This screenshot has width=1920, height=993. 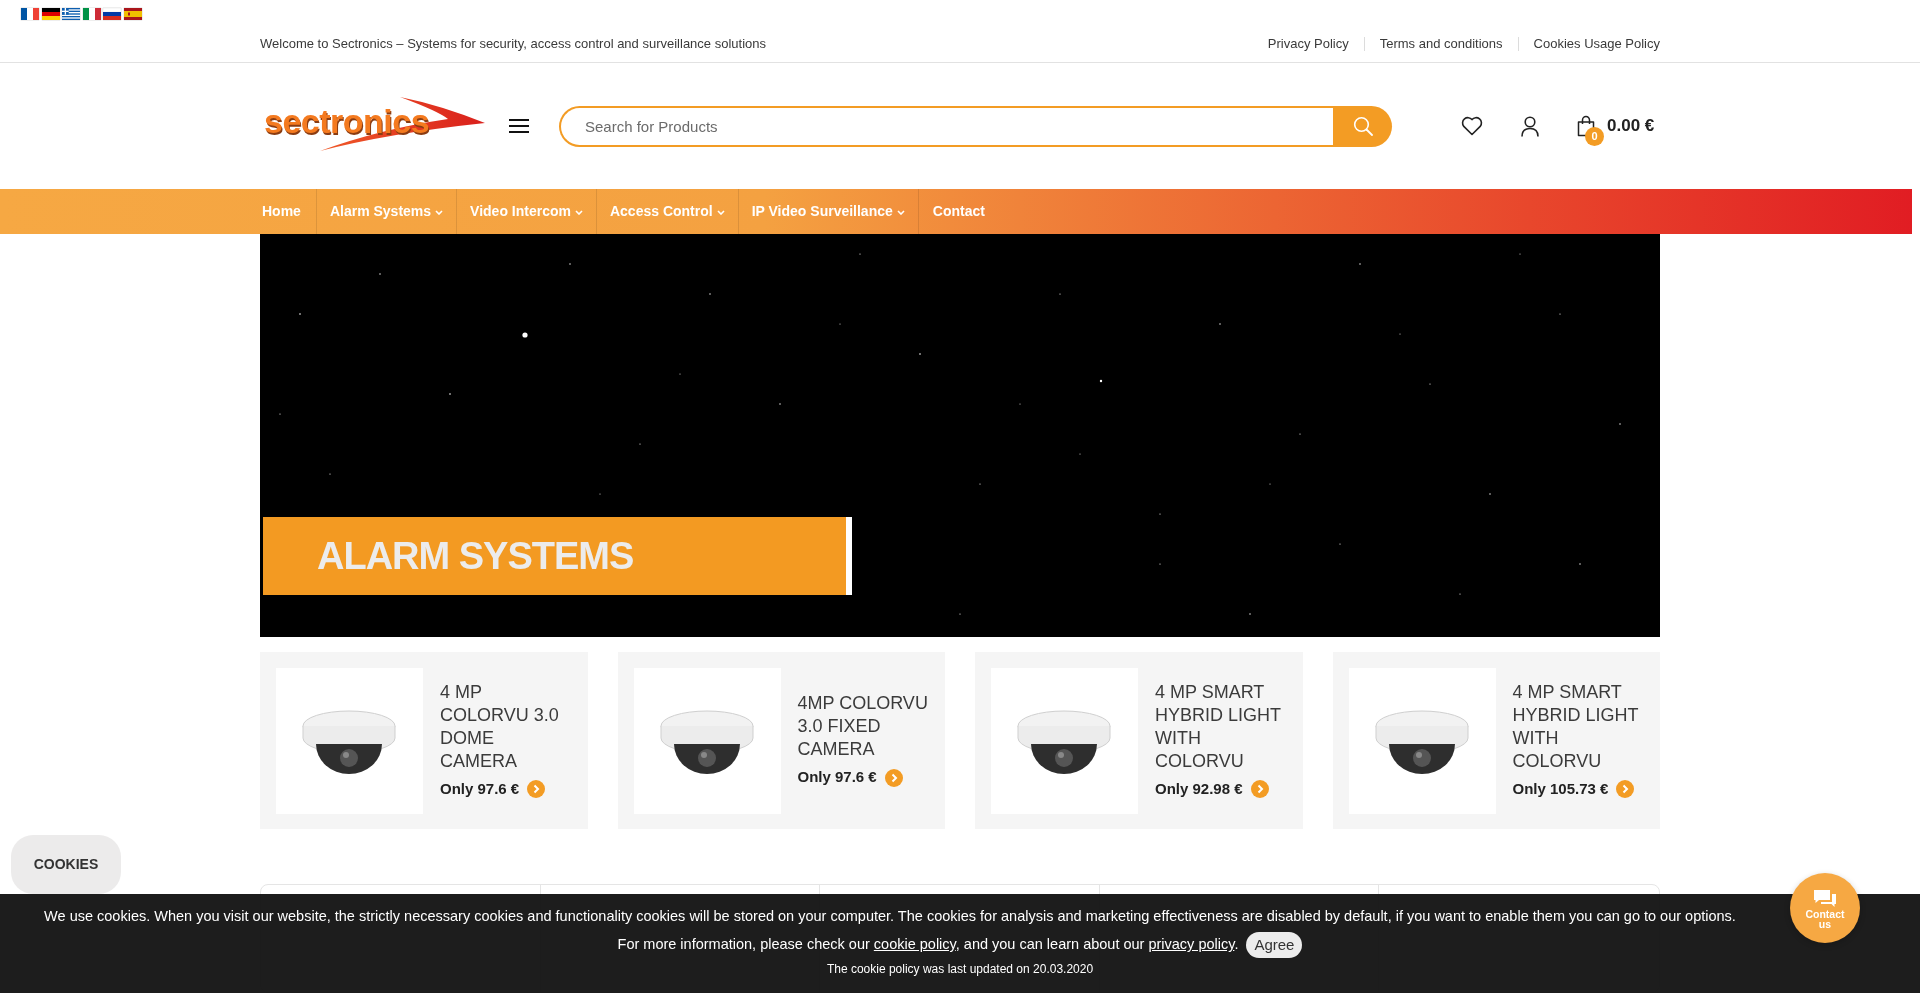 I want to click on agree-button: Agree, so click(x=1274, y=945).